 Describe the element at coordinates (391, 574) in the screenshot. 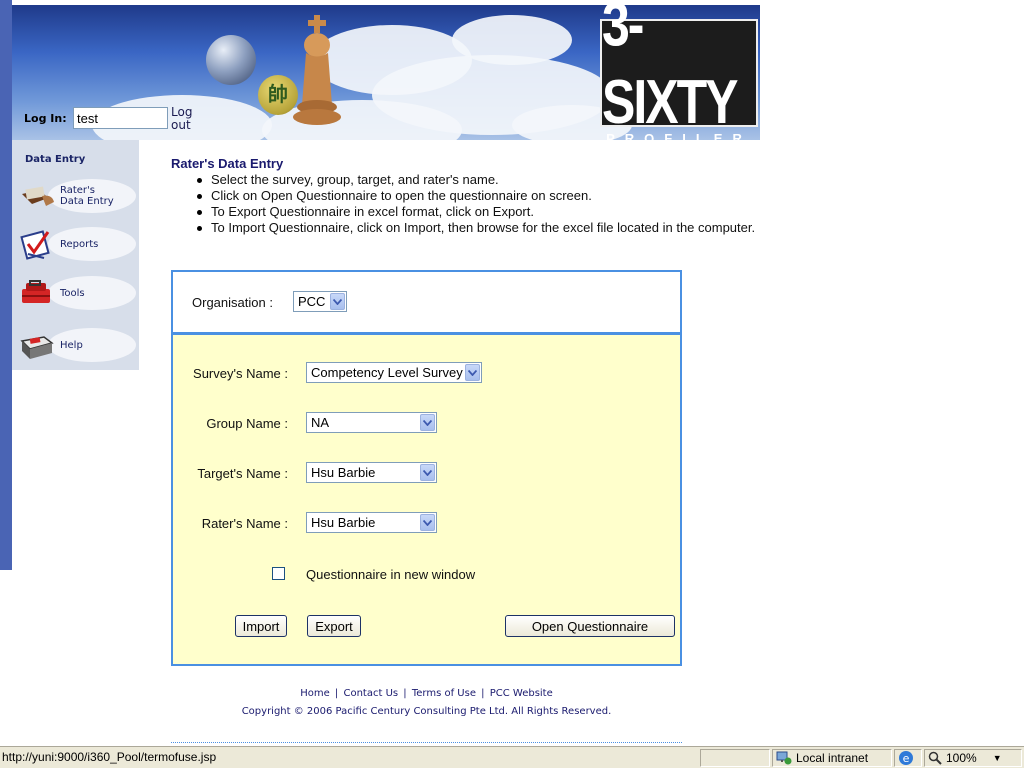

I see `new-window-label: Questionnaire in new window` at that location.